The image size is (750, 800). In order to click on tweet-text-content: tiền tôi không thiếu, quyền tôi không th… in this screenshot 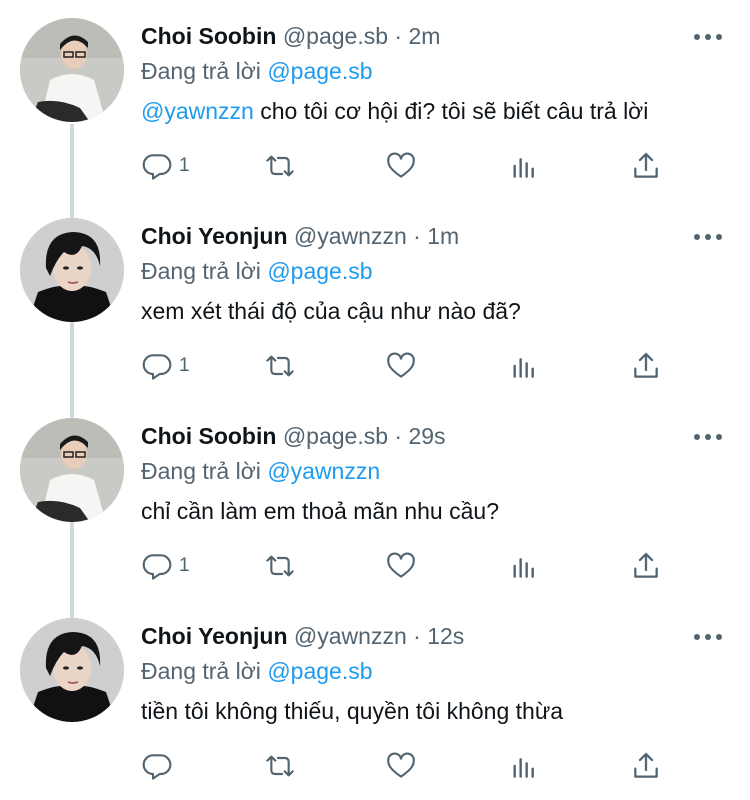, I will do `click(352, 711)`.